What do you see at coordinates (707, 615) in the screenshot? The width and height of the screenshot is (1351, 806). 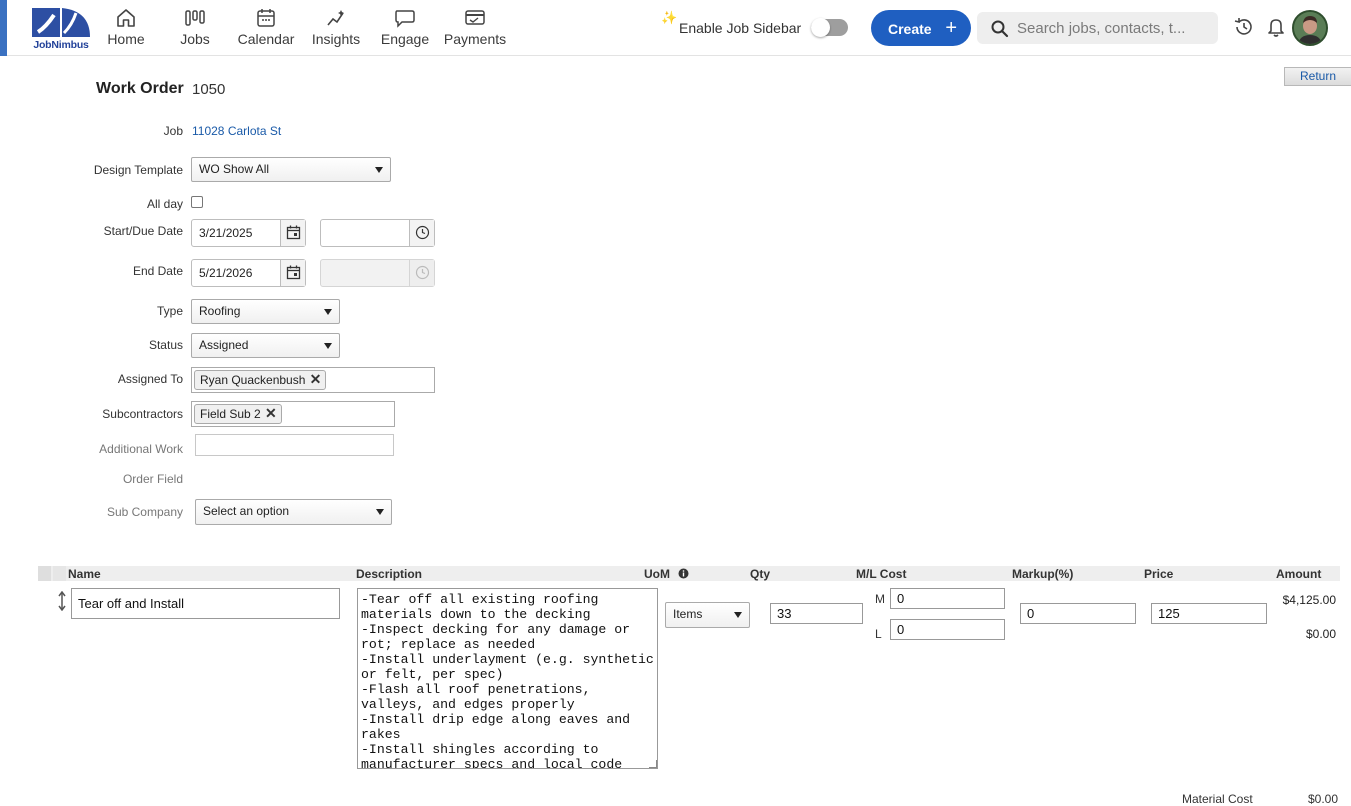 I see `line-item-uom-select: Items` at bounding box center [707, 615].